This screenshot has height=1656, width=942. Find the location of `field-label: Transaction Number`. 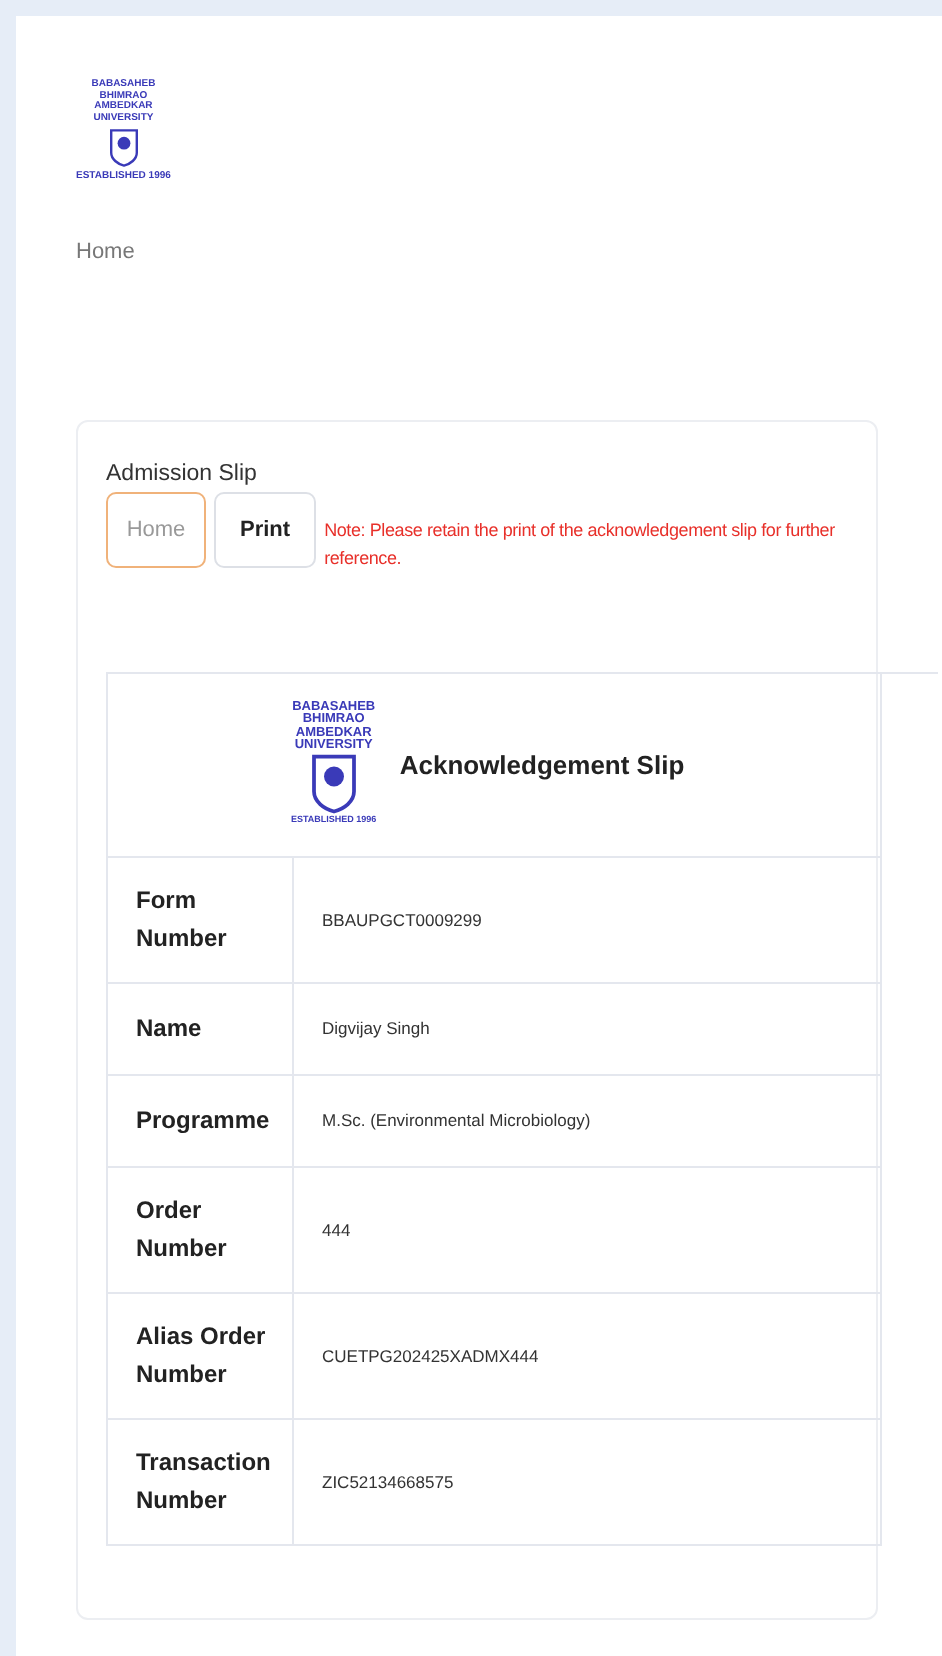

field-label: Transaction Number is located at coordinates (201, 1481).